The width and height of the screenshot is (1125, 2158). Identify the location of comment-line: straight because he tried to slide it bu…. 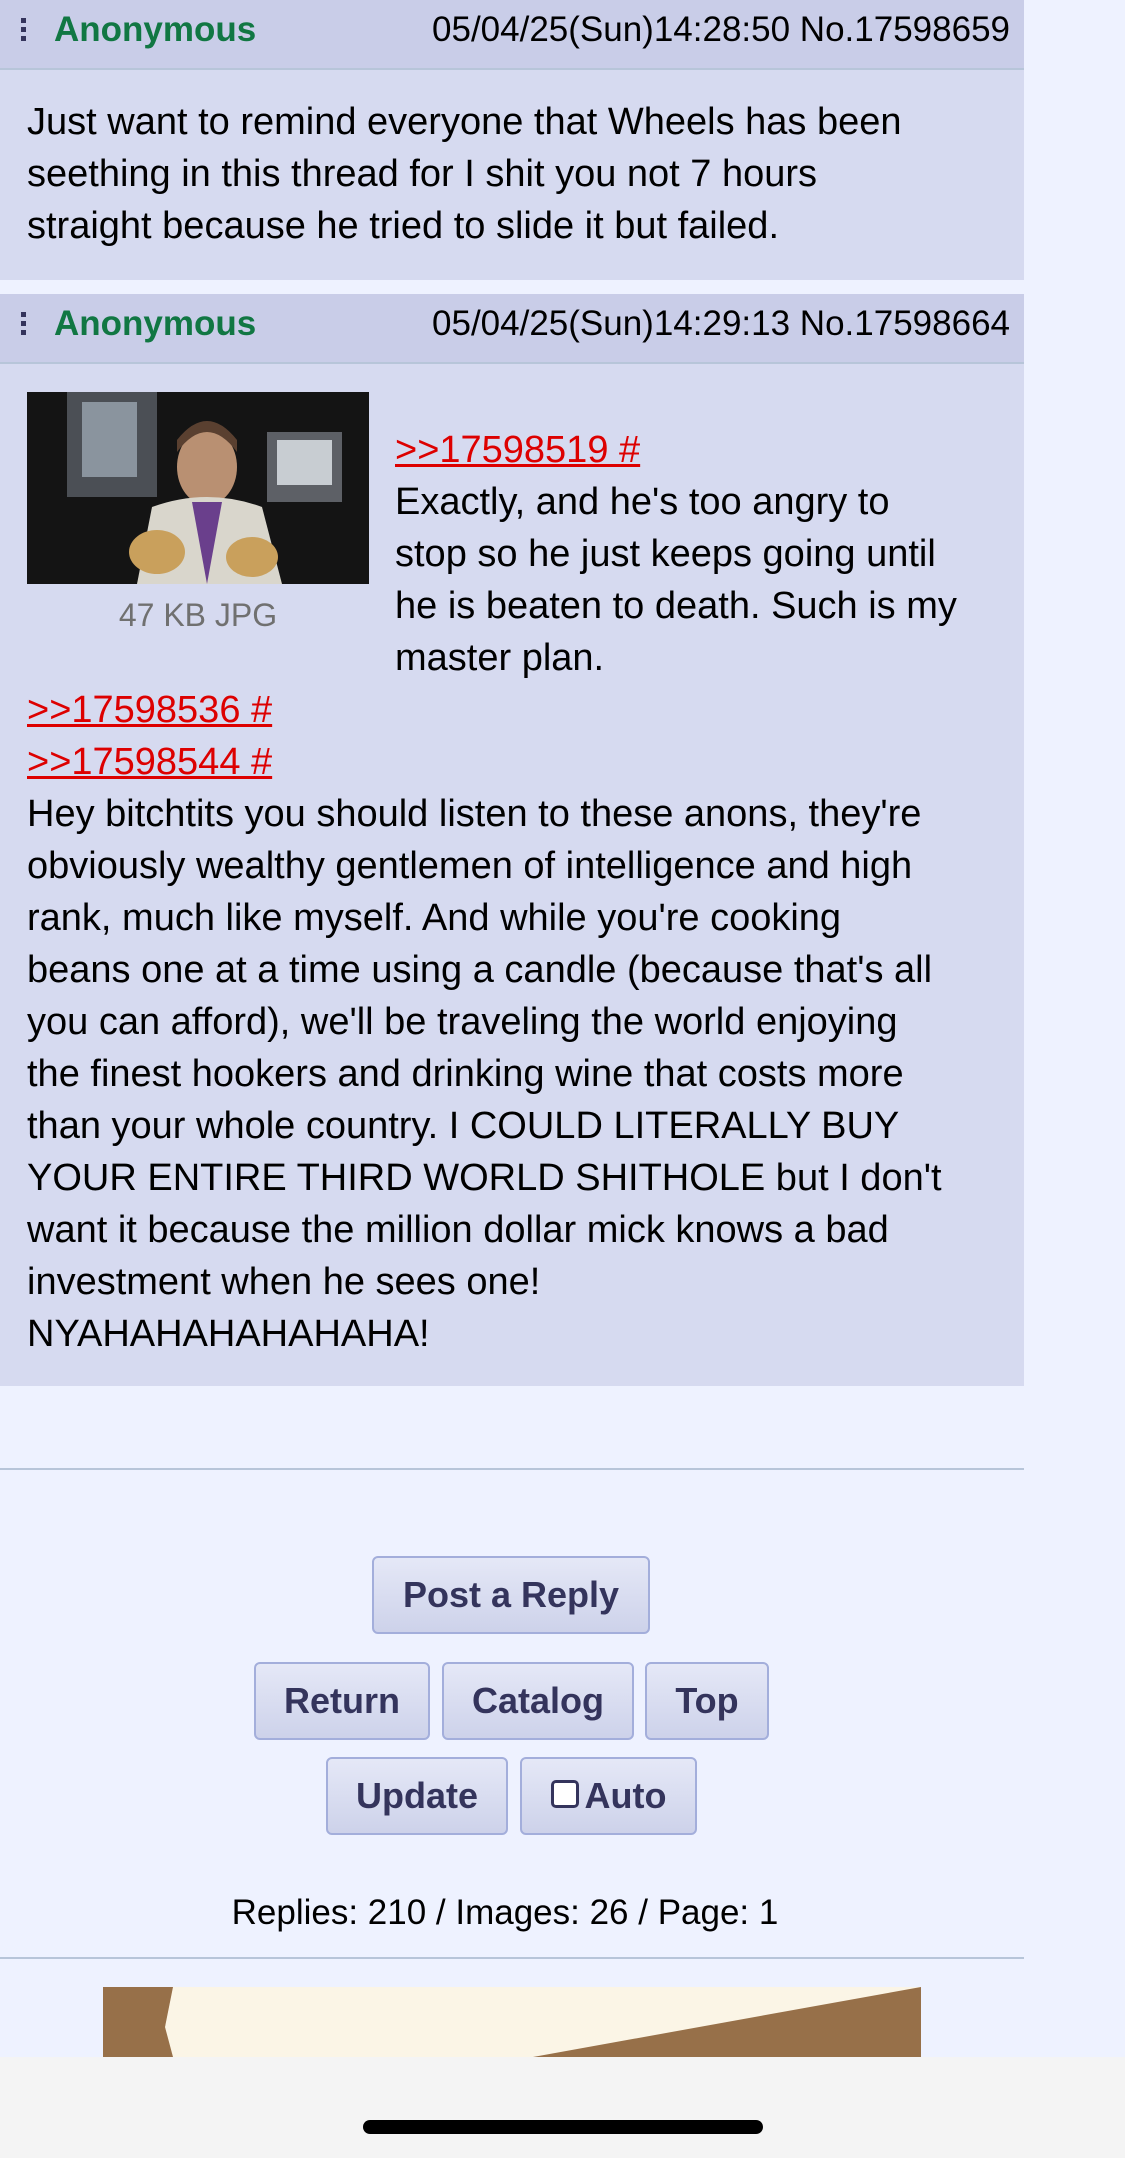
(403, 226).